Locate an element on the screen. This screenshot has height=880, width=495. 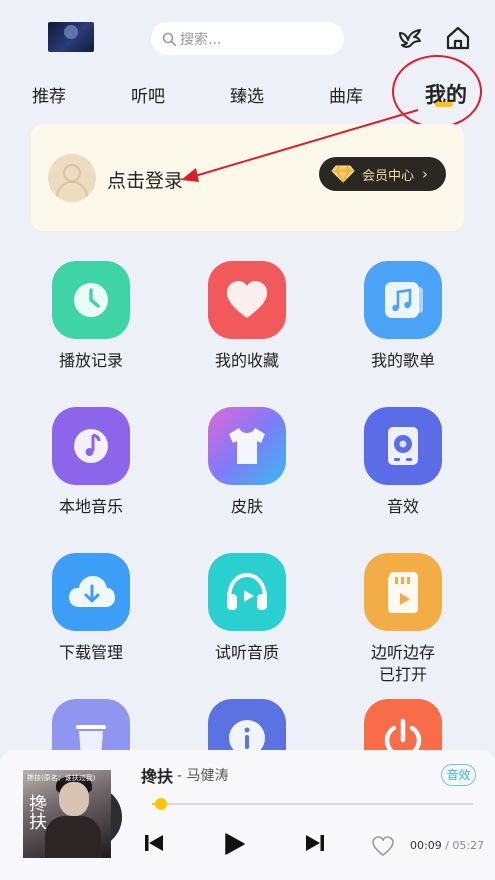
avatar is located at coordinates (72, 178).